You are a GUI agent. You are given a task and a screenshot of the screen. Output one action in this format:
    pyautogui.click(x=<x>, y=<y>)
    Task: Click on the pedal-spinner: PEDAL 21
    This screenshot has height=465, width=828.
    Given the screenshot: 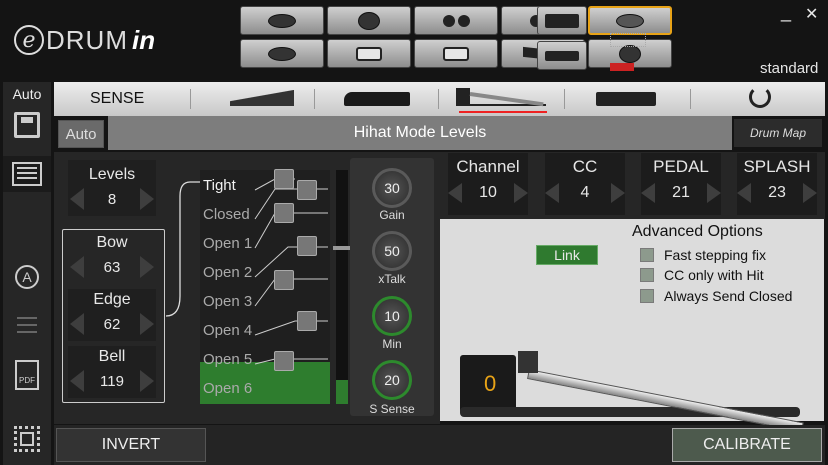 What is the action you would take?
    pyautogui.click(x=681, y=184)
    